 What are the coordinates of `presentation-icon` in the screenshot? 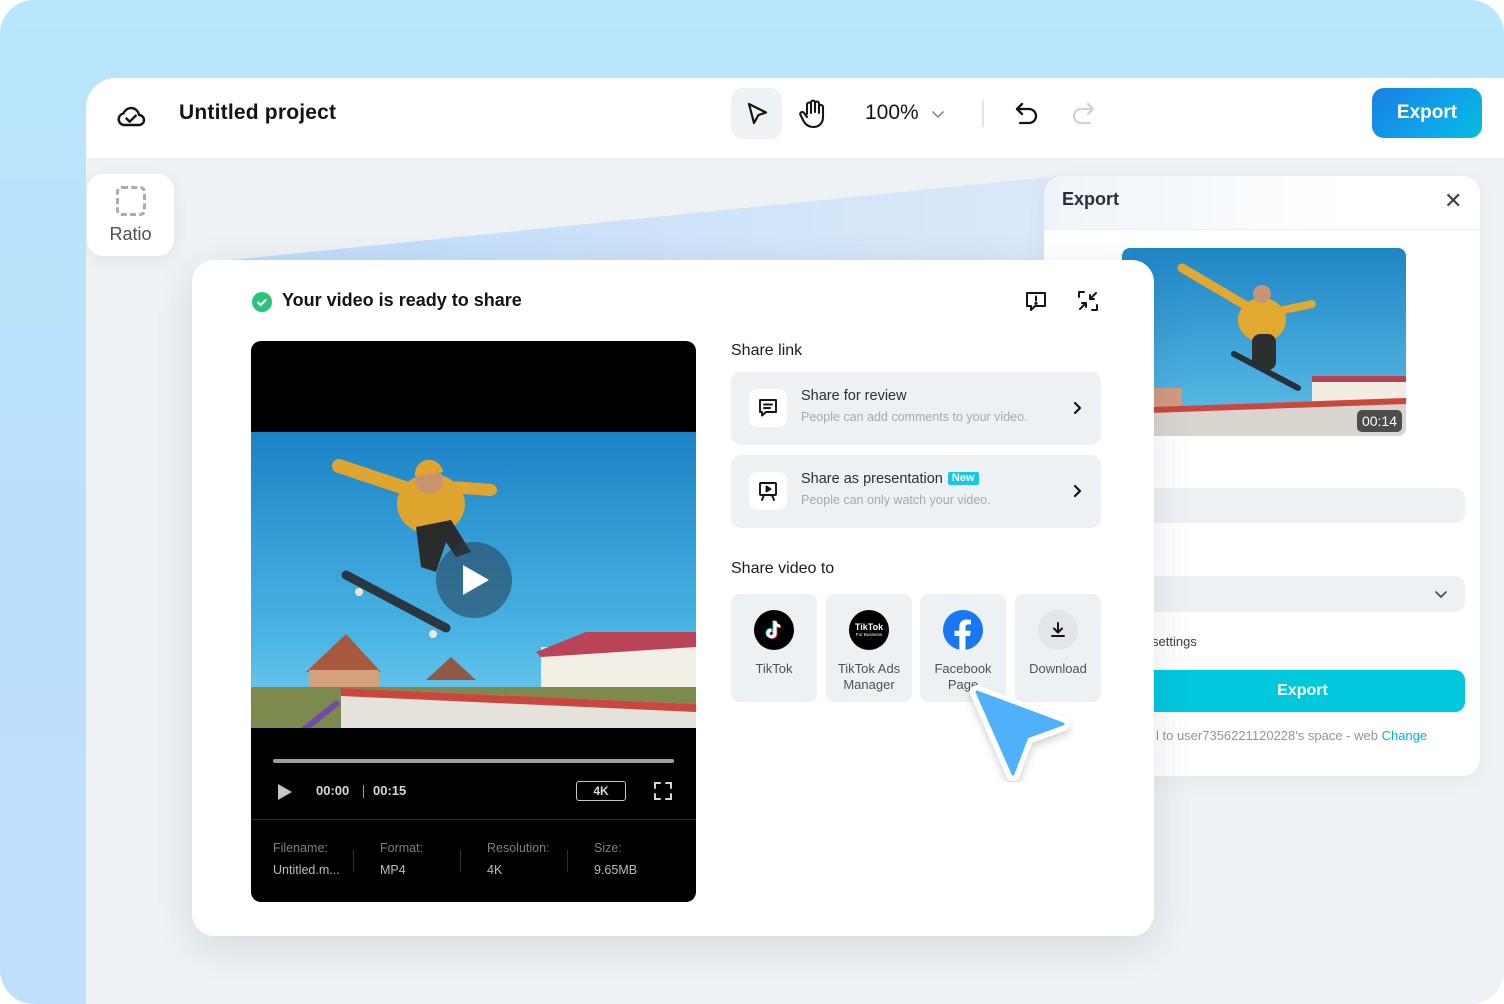 It's located at (768, 491).